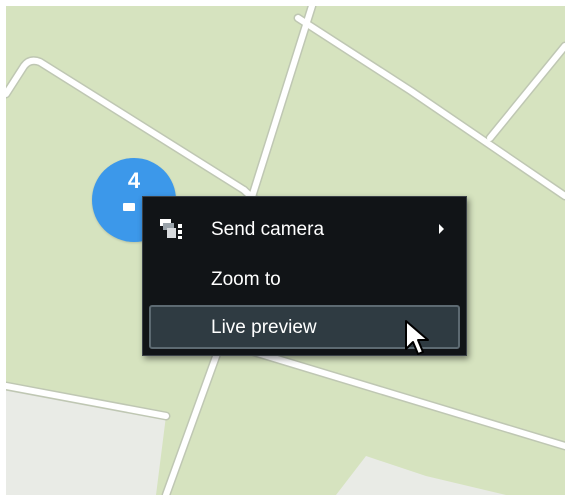 This screenshot has width=571, height=501. I want to click on menu-item-label: Live preview, so click(264, 327).